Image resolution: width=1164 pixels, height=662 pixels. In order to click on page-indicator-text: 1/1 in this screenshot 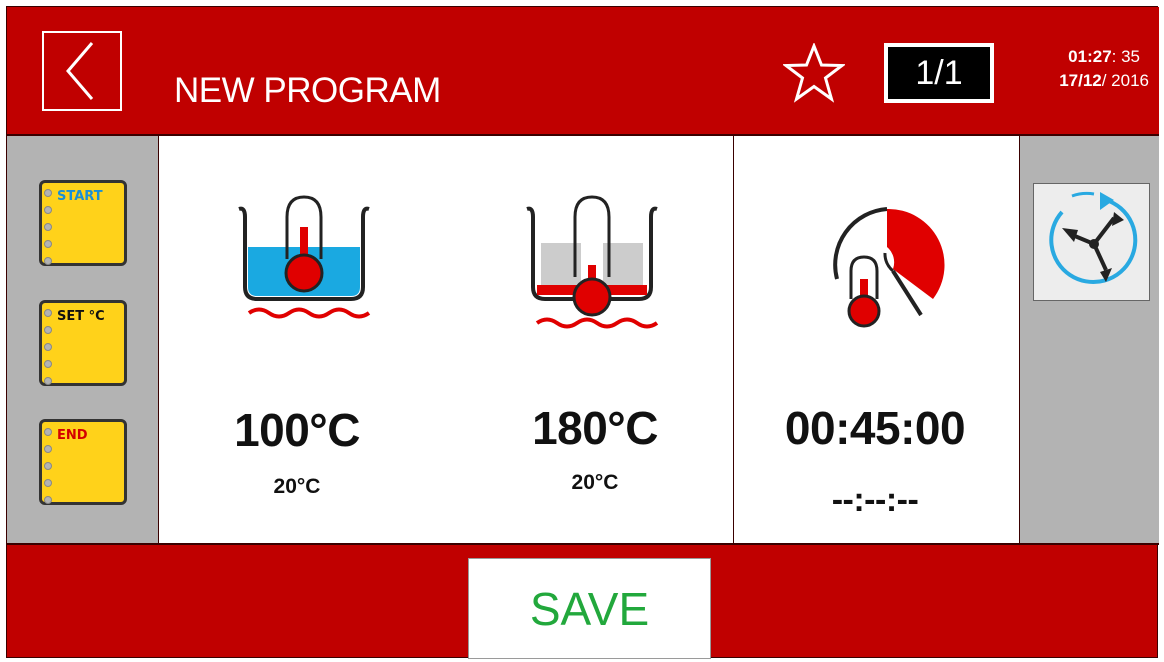, I will do `click(939, 72)`.